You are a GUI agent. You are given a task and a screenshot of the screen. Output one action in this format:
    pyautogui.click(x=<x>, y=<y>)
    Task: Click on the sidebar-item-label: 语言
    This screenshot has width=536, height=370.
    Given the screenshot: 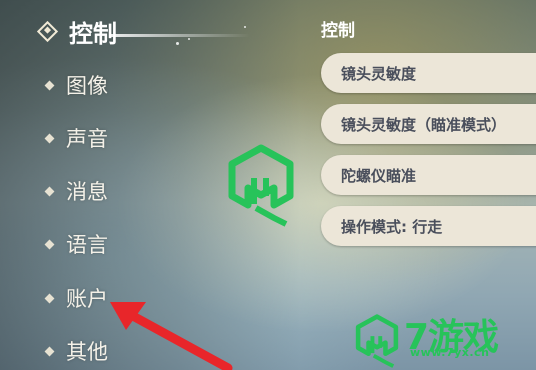 What is the action you would take?
    pyautogui.click(x=87, y=245)
    